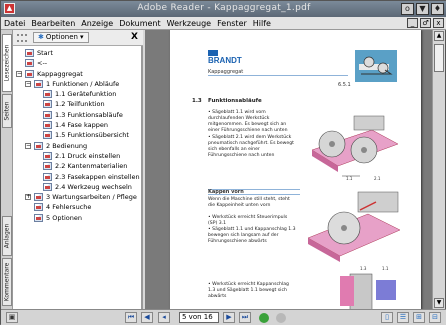  What do you see at coordinates (7, 282) in the screenshot?
I see `tab-kommentare: Kommentare` at bounding box center [7, 282].